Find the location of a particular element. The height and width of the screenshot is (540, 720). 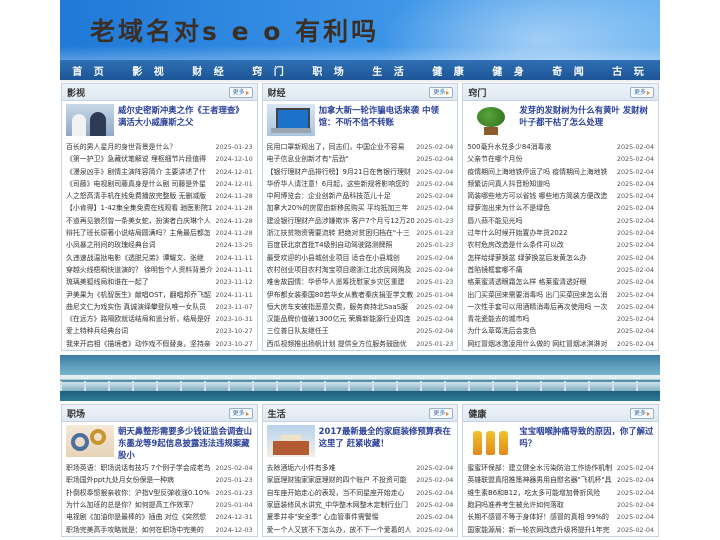

nav-item-home: 首 页 is located at coordinates (89, 70).